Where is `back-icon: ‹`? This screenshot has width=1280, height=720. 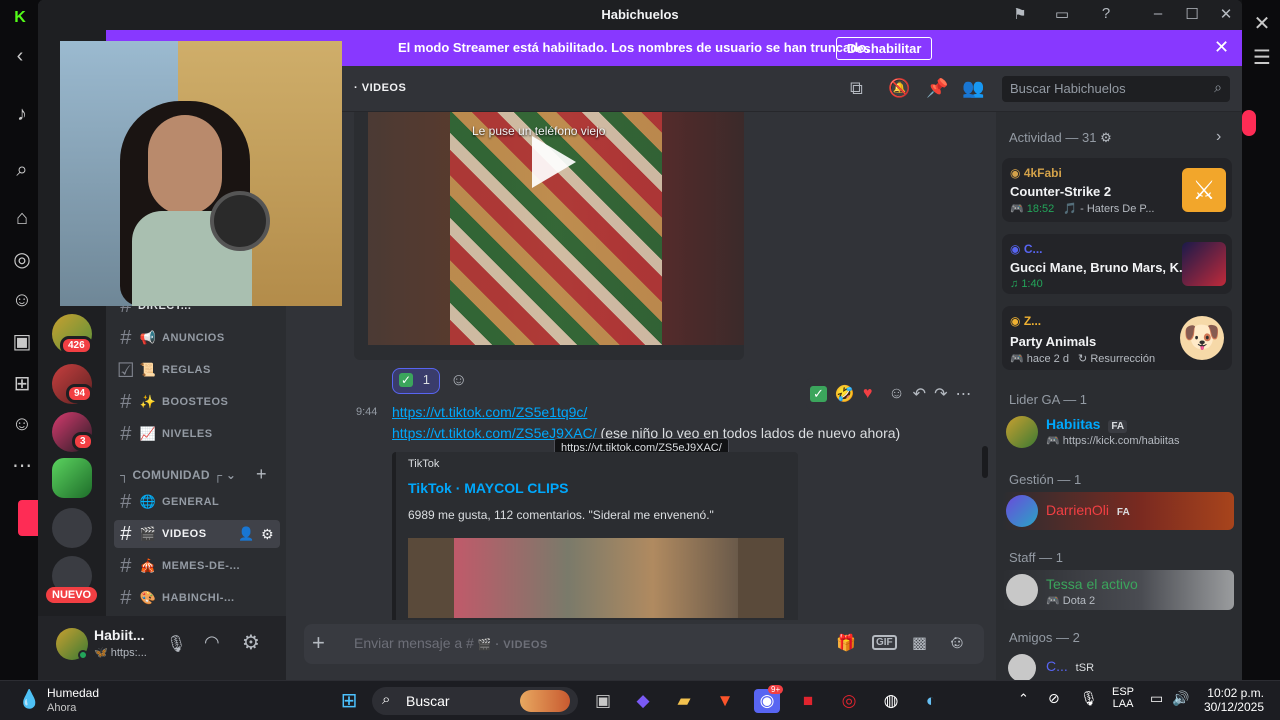
back-icon: ‹ is located at coordinates (20, 56).